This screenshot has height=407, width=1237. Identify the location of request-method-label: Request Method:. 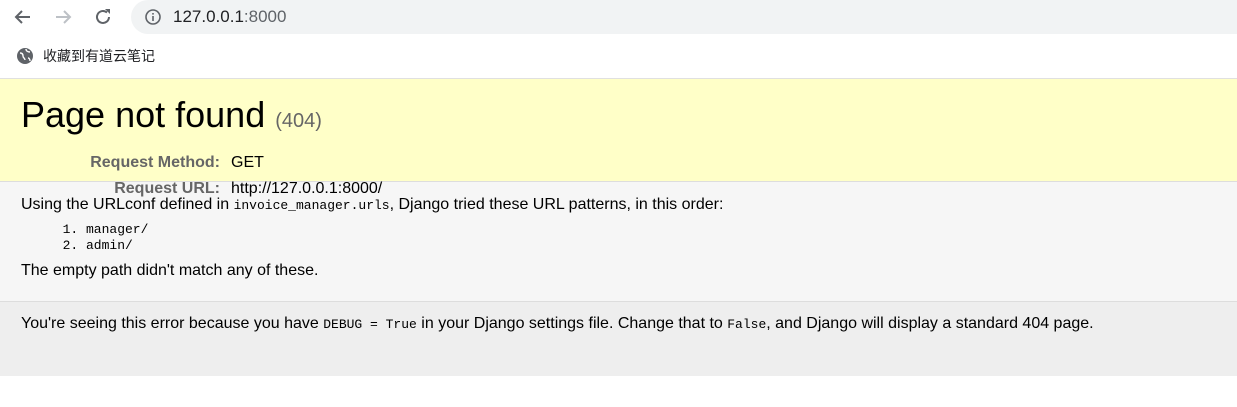
(155, 162).